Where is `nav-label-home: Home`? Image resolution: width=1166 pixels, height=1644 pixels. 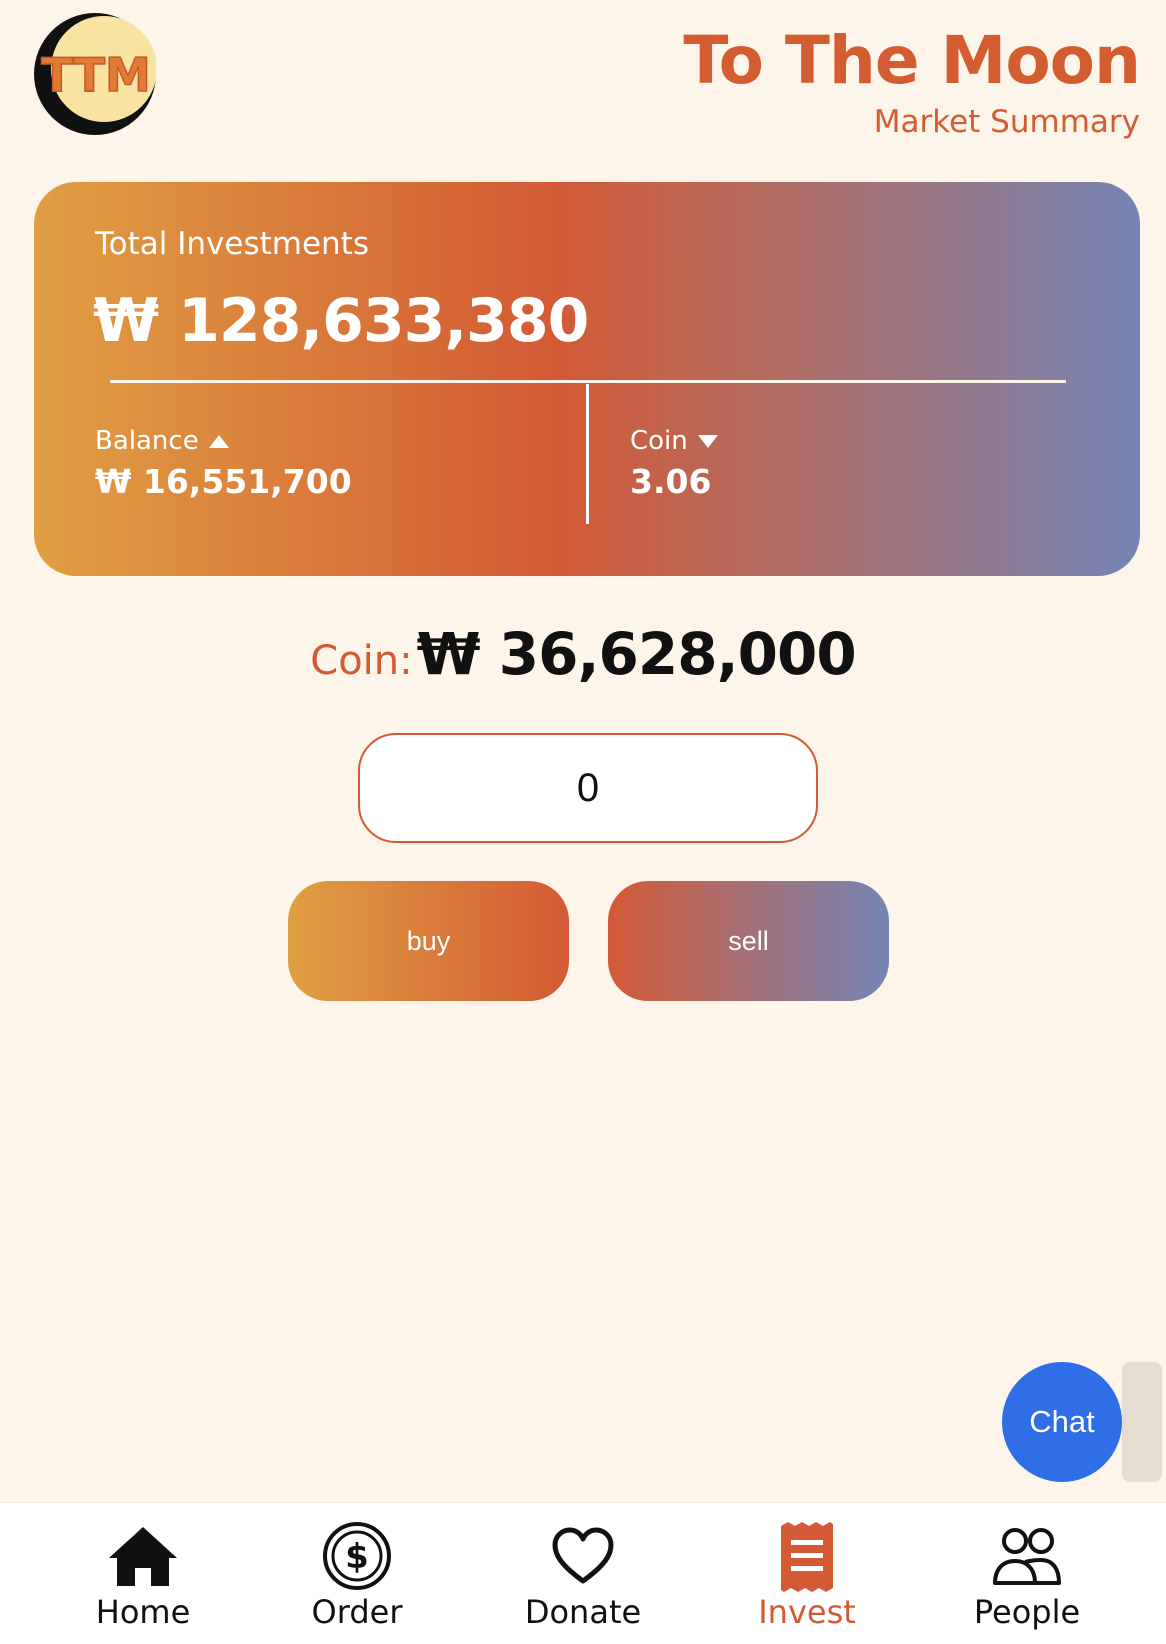 nav-label-home: Home is located at coordinates (143, 1612).